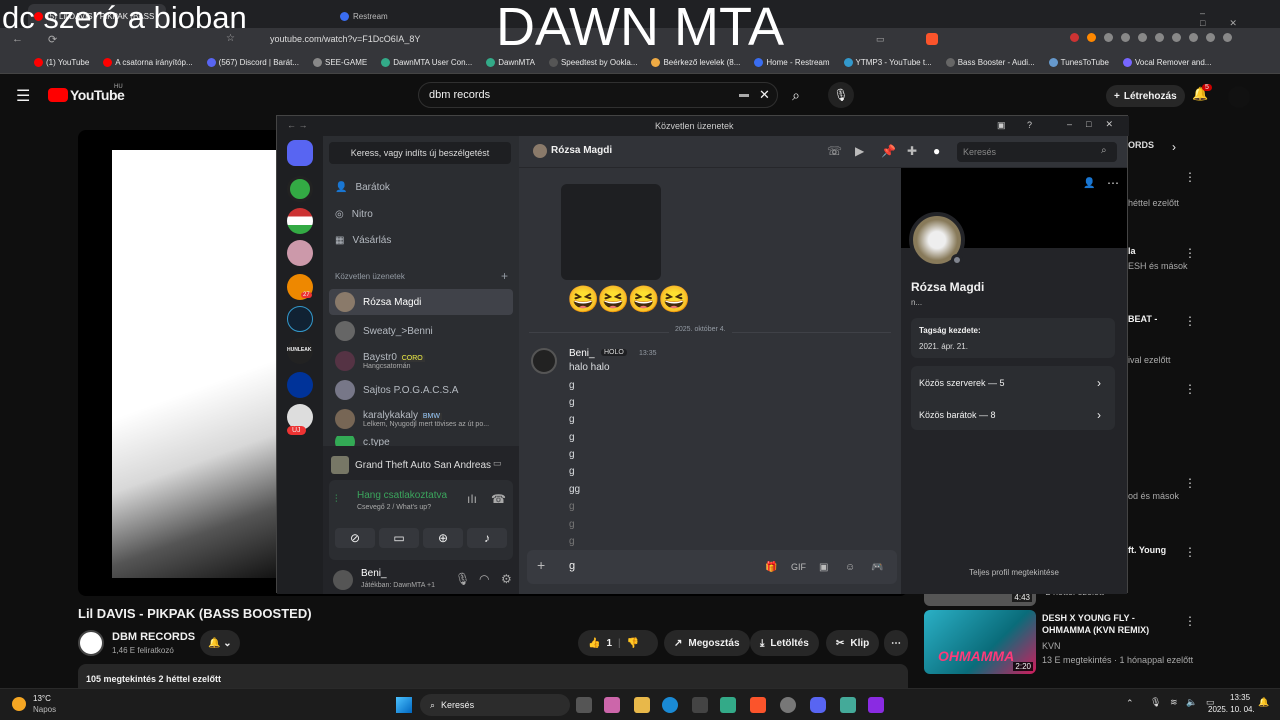 The height and width of the screenshot is (720, 1280). What do you see at coordinates (495, 705) in the screenshot?
I see `taskbar-search: ⌕ Keresés` at bounding box center [495, 705].